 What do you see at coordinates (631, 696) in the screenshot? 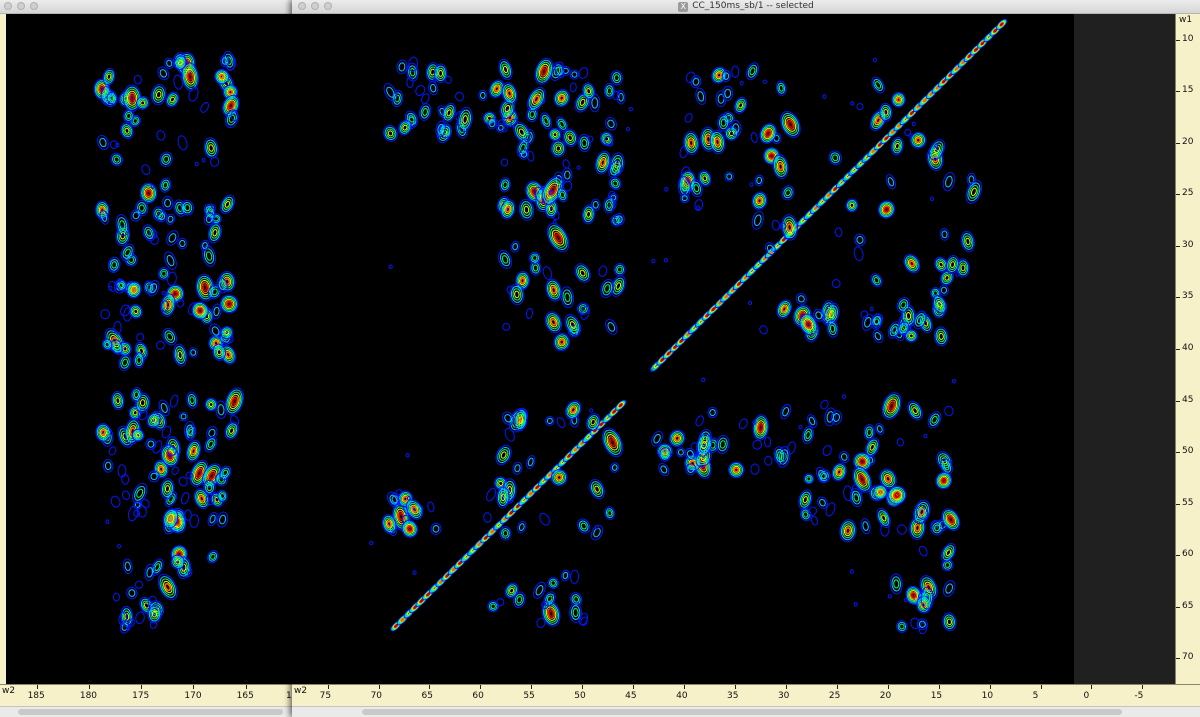
I see `w2-tick-label: 45` at bounding box center [631, 696].